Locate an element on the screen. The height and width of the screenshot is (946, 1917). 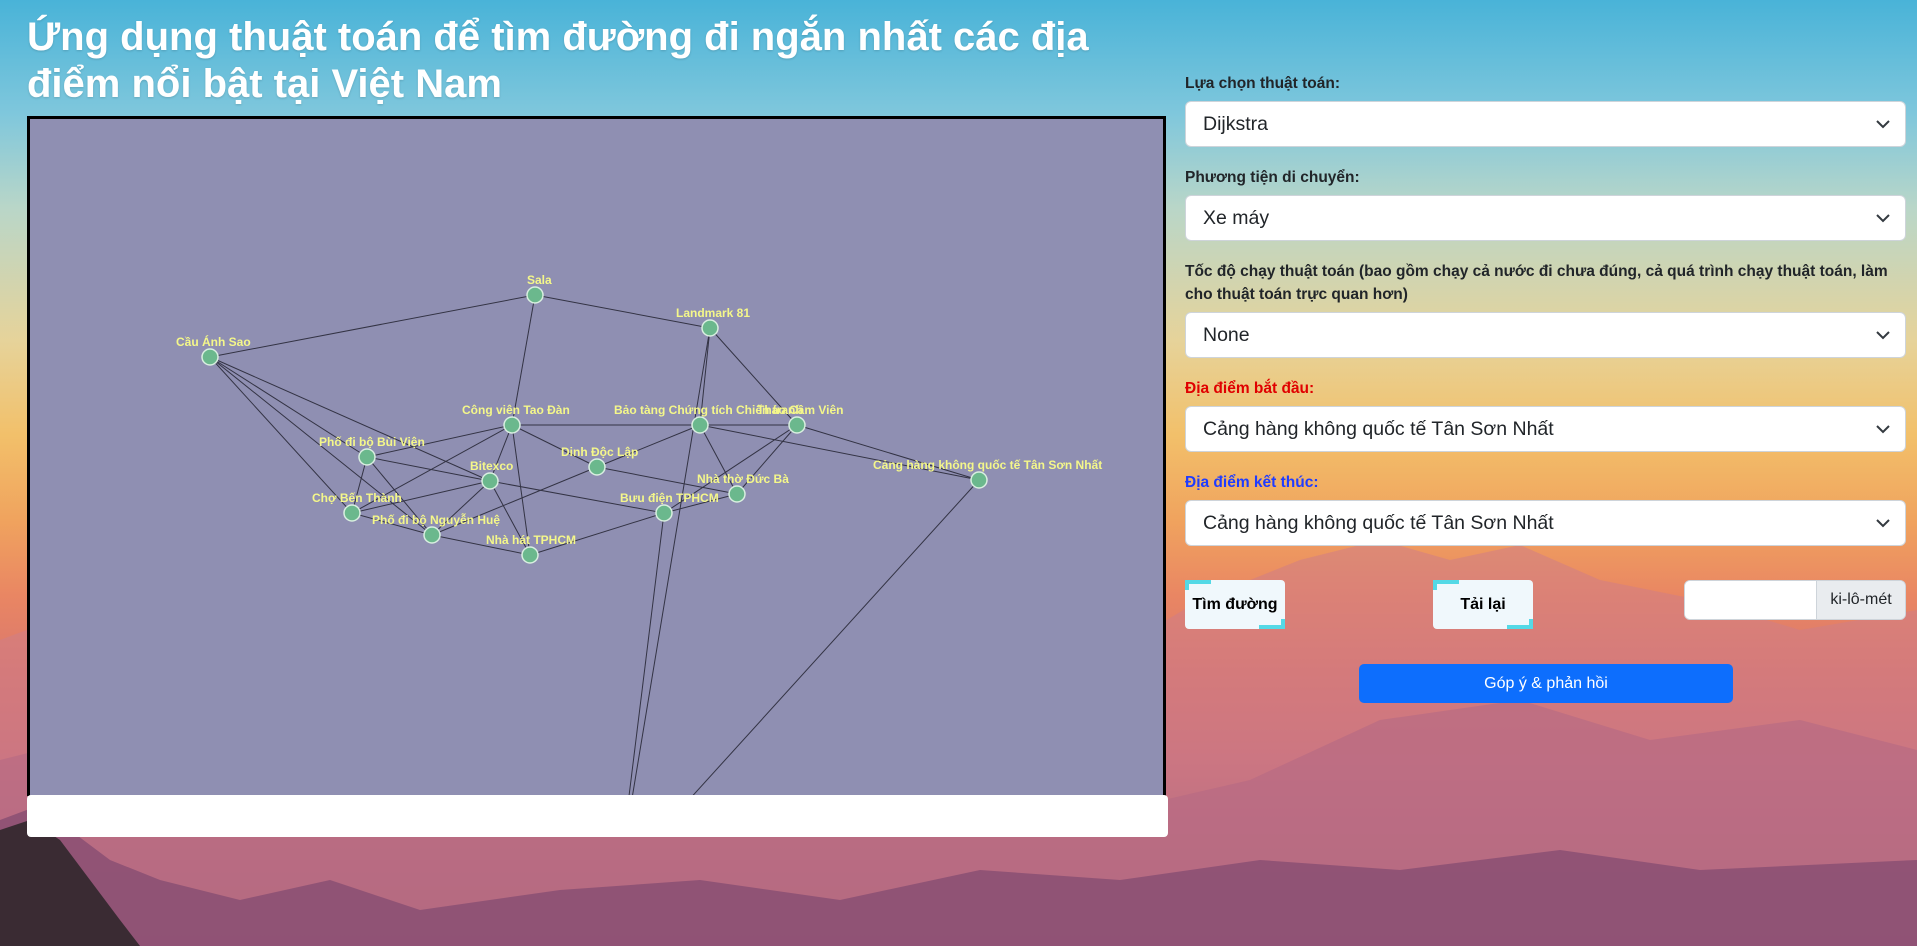
reload-button: Tải lại is located at coordinates (1483, 604).